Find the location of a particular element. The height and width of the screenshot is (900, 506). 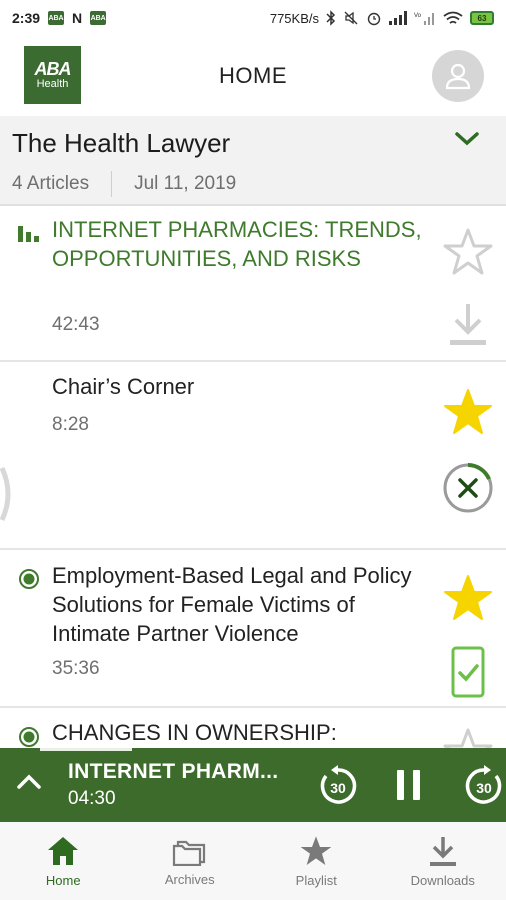

article-duration: 42:43 is located at coordinates (76, 324).